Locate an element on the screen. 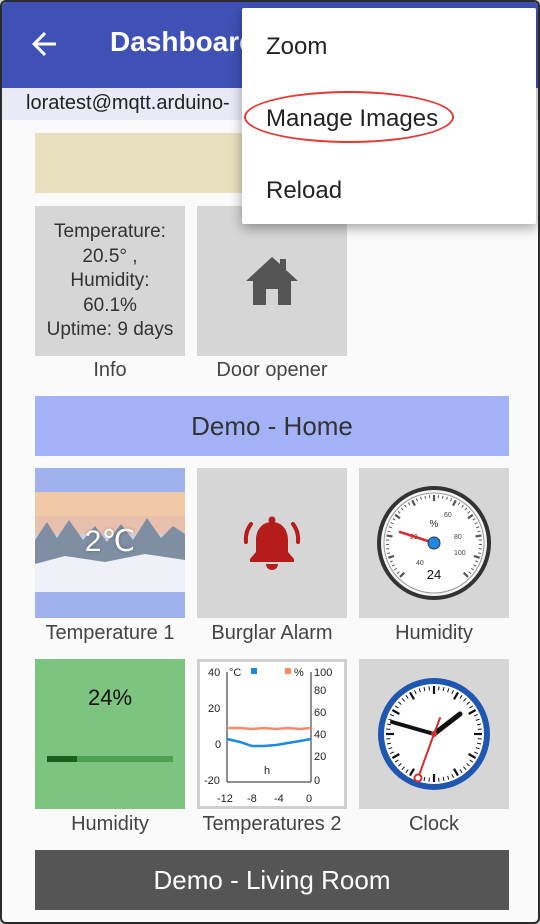 The image size is (540, 924). menu-item-zoom: Zoom is located at coordinates (296, 47).